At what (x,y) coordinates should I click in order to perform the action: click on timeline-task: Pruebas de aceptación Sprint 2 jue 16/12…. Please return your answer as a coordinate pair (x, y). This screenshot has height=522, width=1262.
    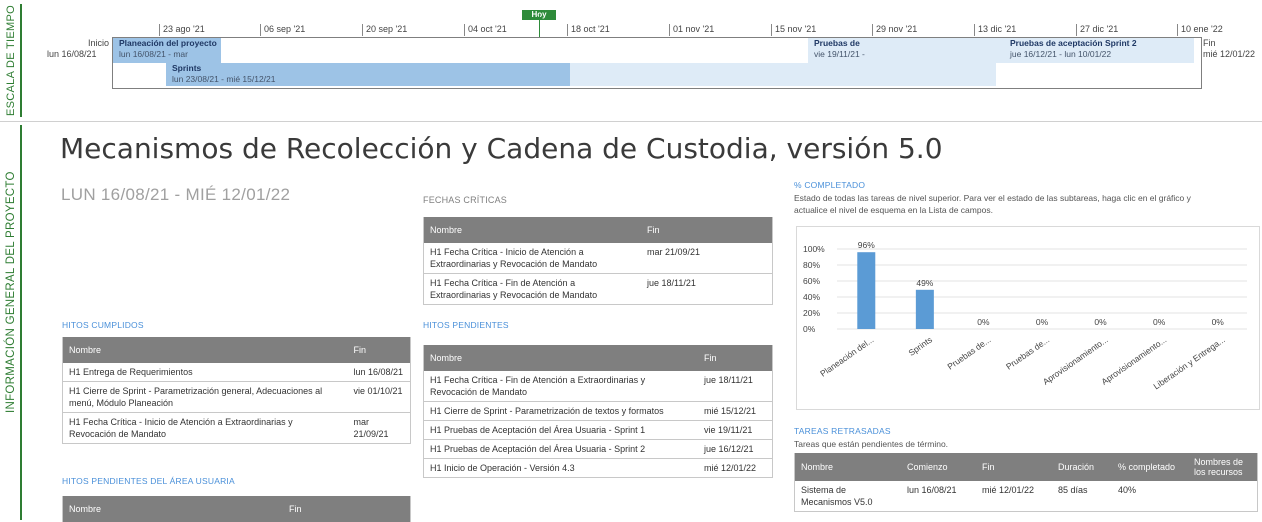
    Looking at the image, I should click on (1099, 50).